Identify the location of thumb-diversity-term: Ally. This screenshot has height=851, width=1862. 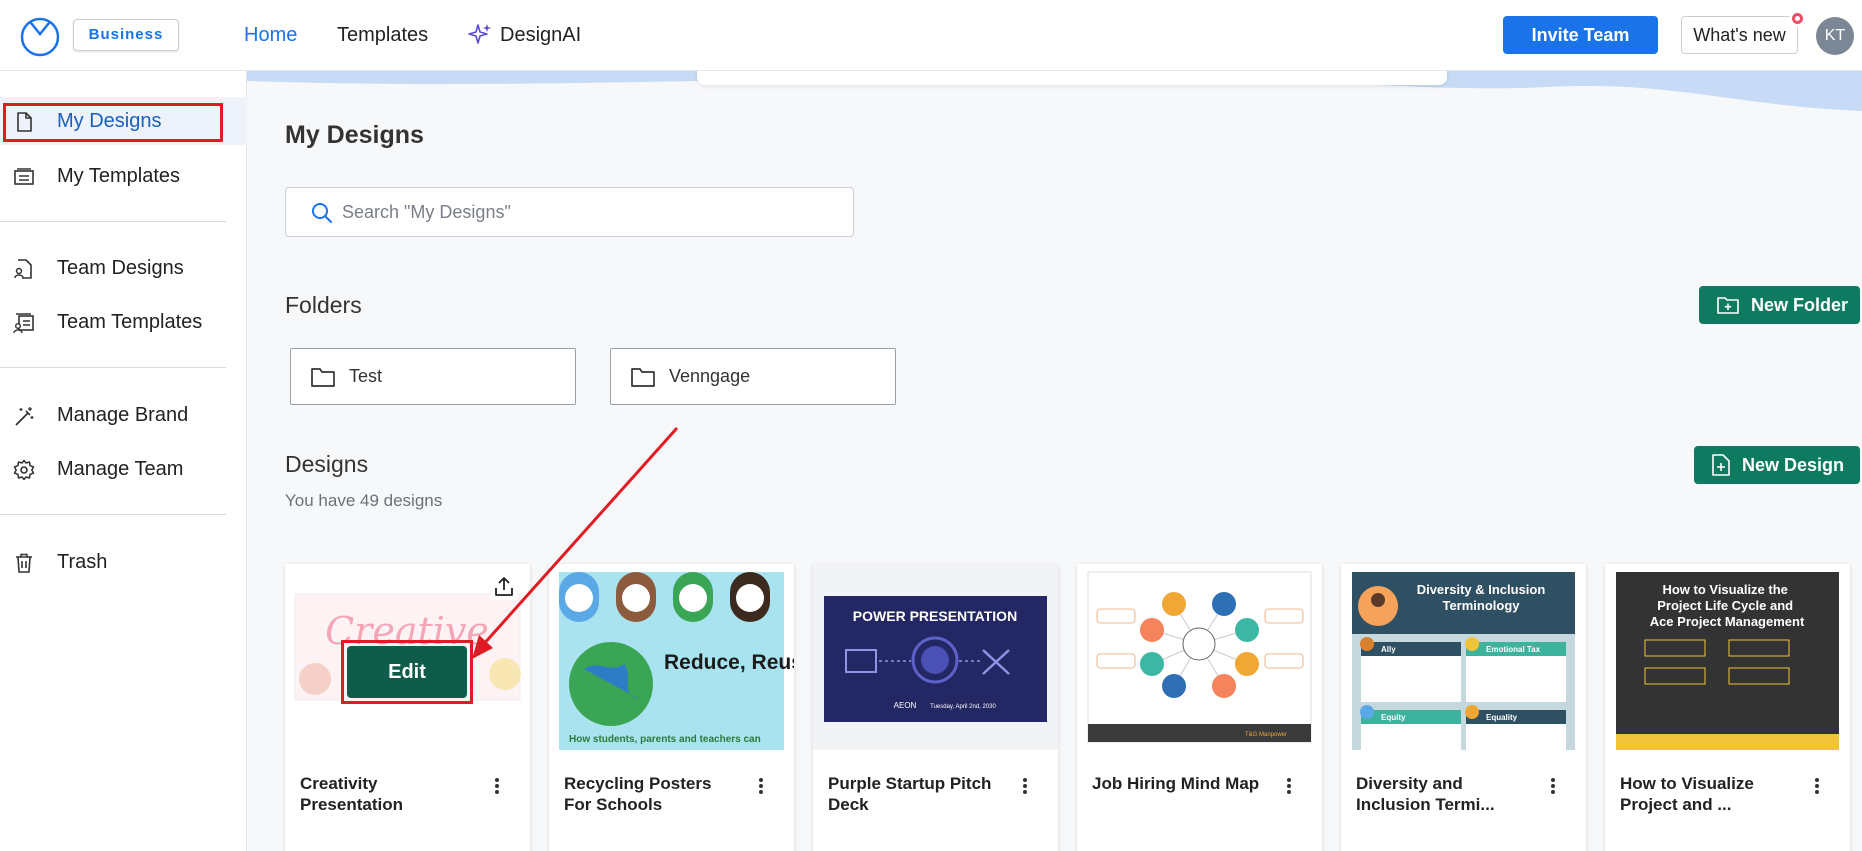
(1388, 649).